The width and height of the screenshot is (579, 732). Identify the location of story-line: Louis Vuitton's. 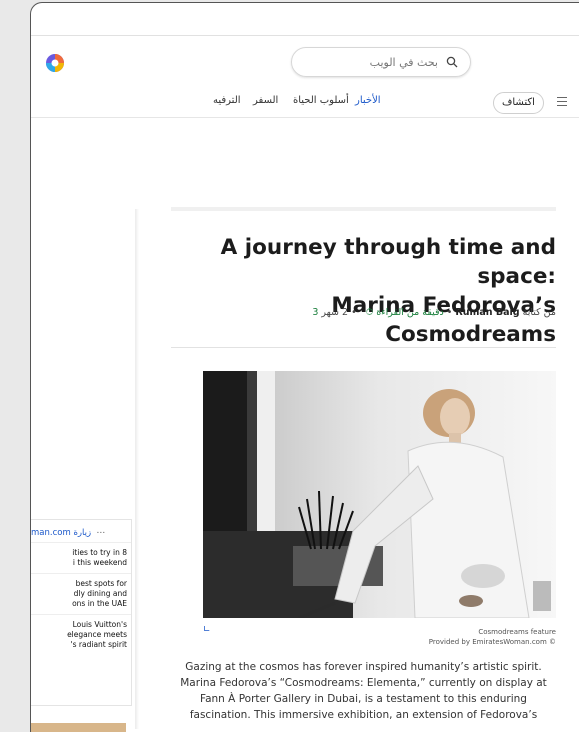
(99, 624).